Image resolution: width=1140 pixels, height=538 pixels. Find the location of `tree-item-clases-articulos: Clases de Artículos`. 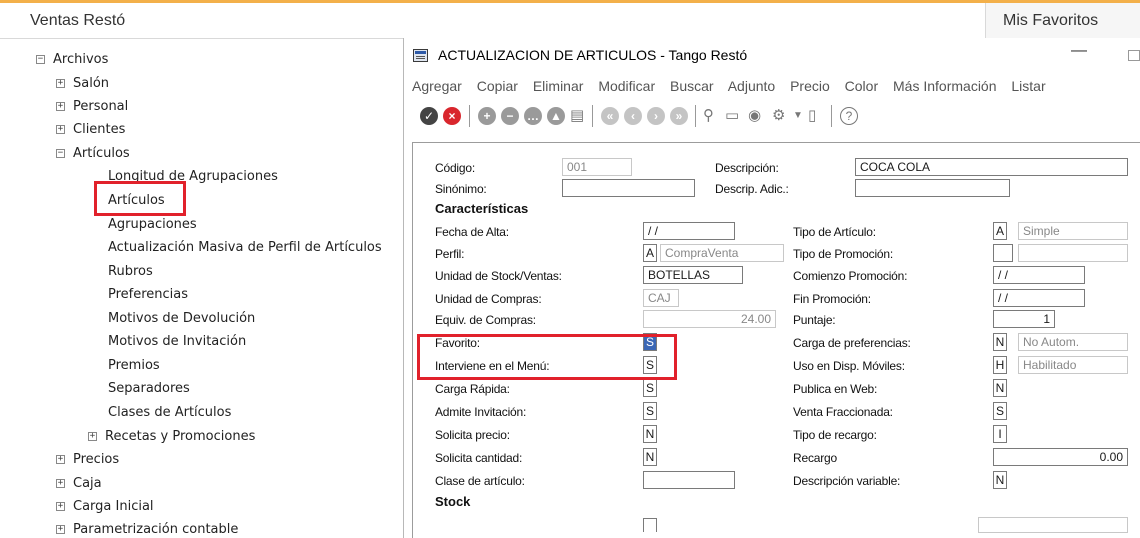

tree-item-clases-articulos: Clases de Artículos is located at coordinates (169, 412).